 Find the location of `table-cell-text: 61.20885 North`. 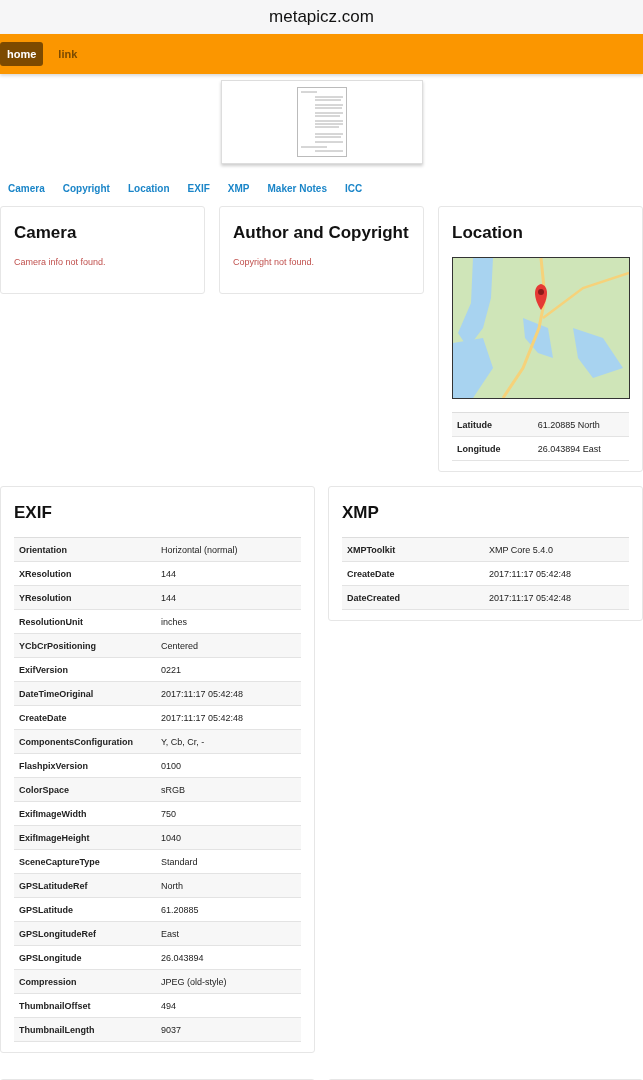

table-cell-text: 61.20885 North is located at coordinates (568, 424).